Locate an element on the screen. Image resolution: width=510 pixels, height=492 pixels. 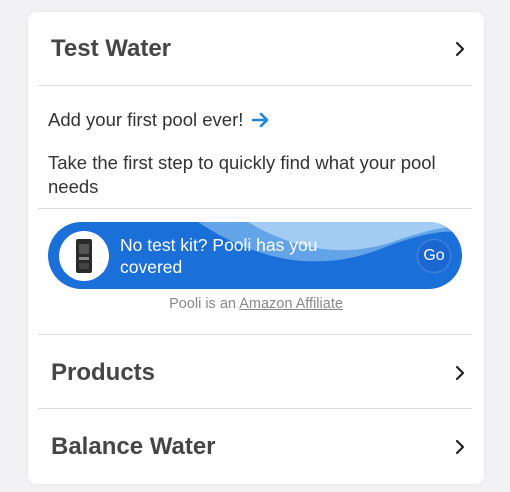
affiliate-prefix: Pooli is an is located at coordinates (202, 304).